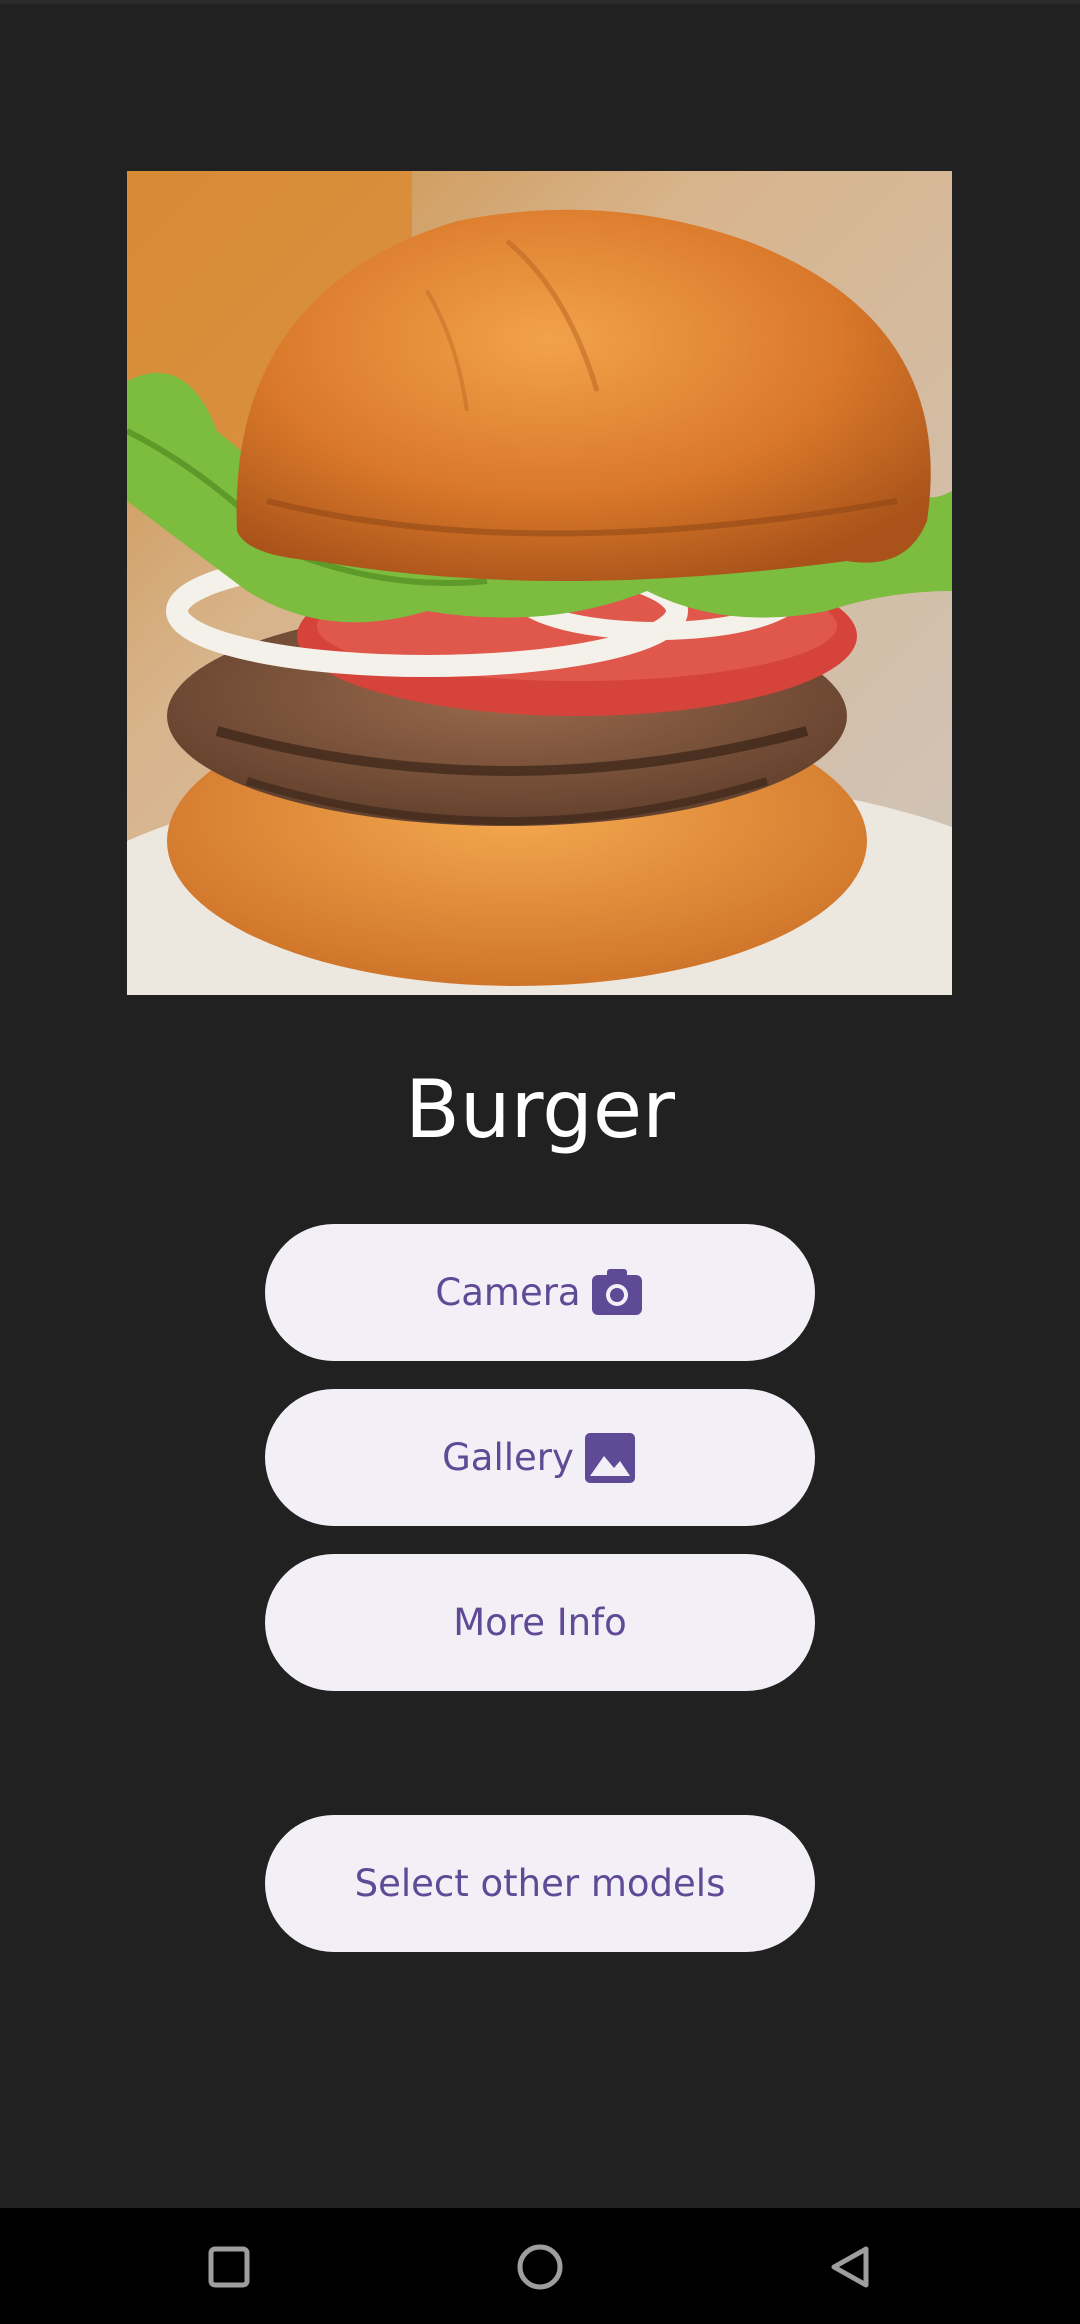 This screenshot has width=1080, height=2324. Describe the element at coordinates (610, 1458) in the screenshot. I see `image-icon` at that location.